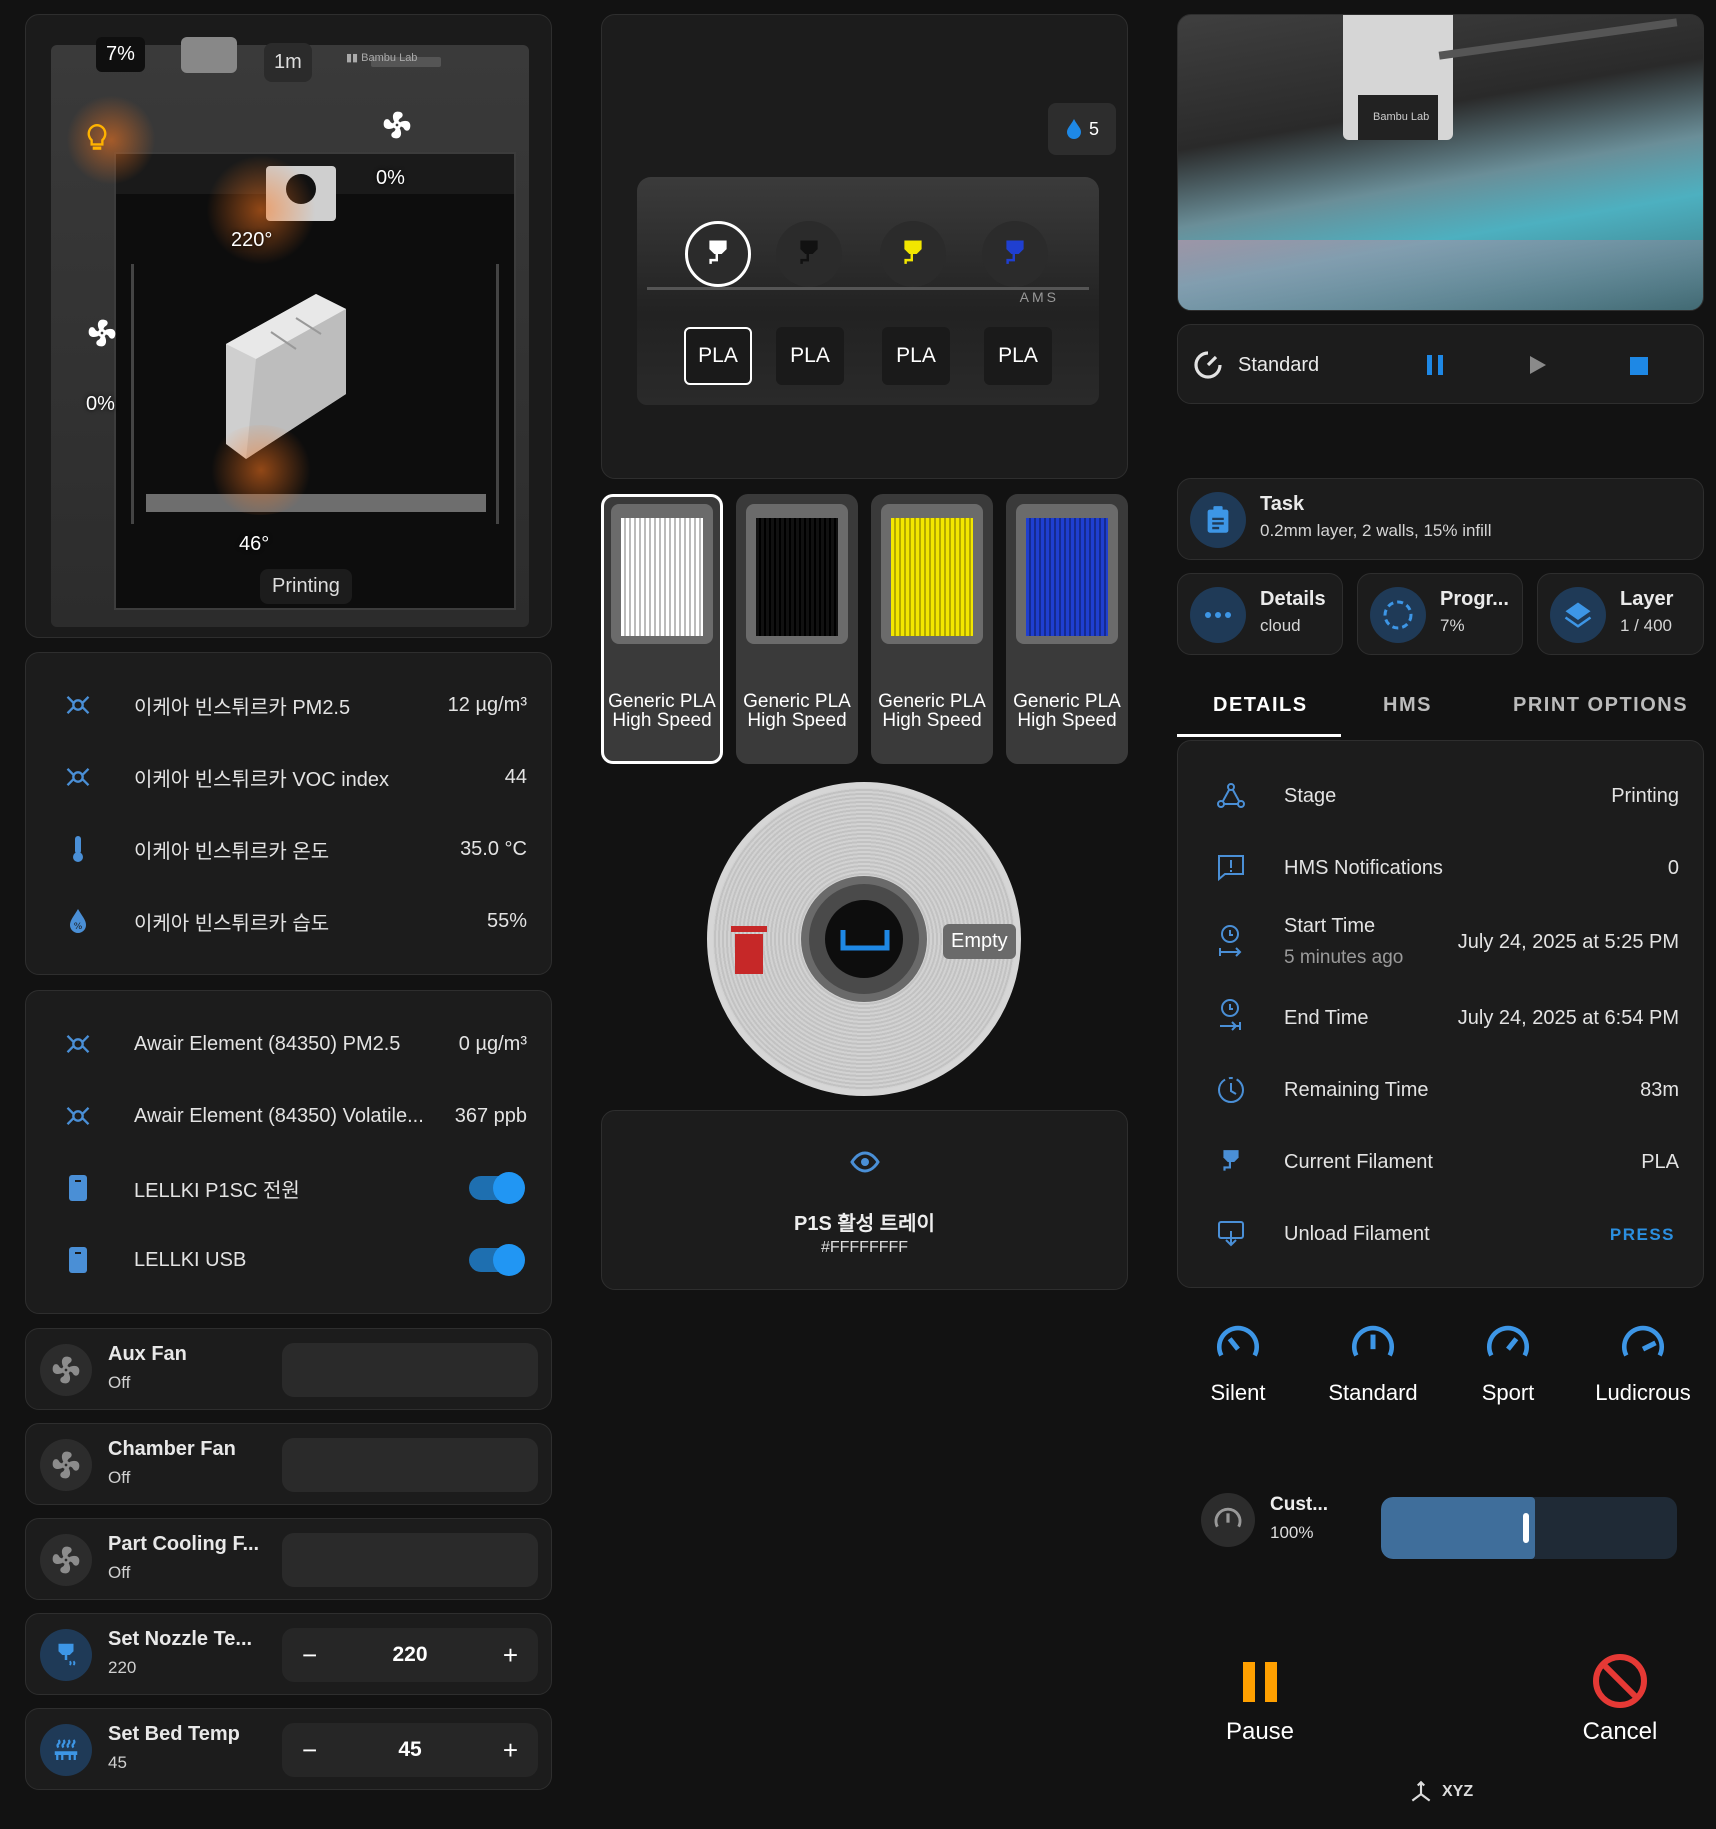  What do you see at coordinates (864, 939) in the screenshot?
I see `external-spool: Empty` at bounding box center [864, 939].